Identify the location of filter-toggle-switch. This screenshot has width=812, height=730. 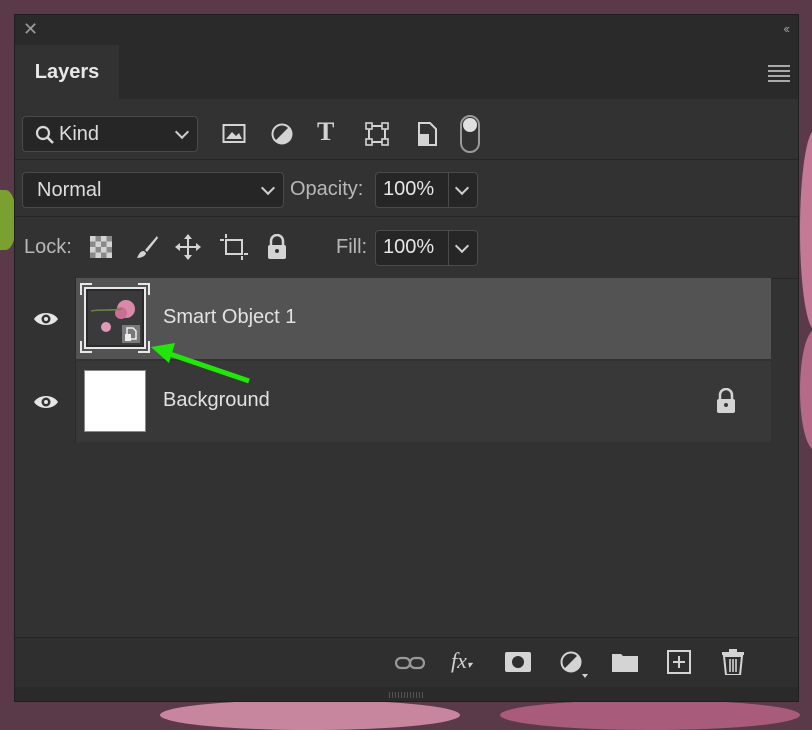
(470, 134).